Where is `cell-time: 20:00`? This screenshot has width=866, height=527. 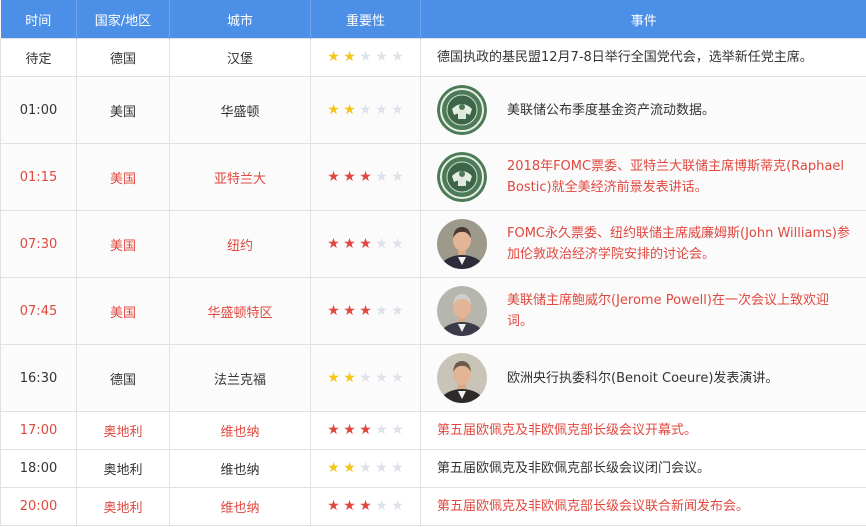 cell-time: 20:00 is located at coordinates (38, 506).